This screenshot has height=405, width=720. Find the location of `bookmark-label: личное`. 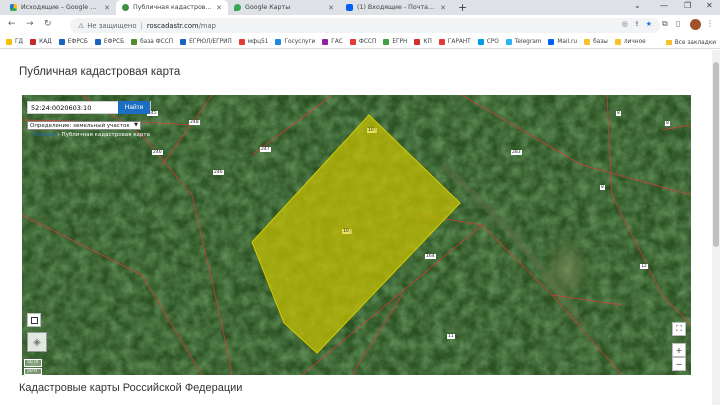

bookmark-label: личное is located at coordinates (634, 42).